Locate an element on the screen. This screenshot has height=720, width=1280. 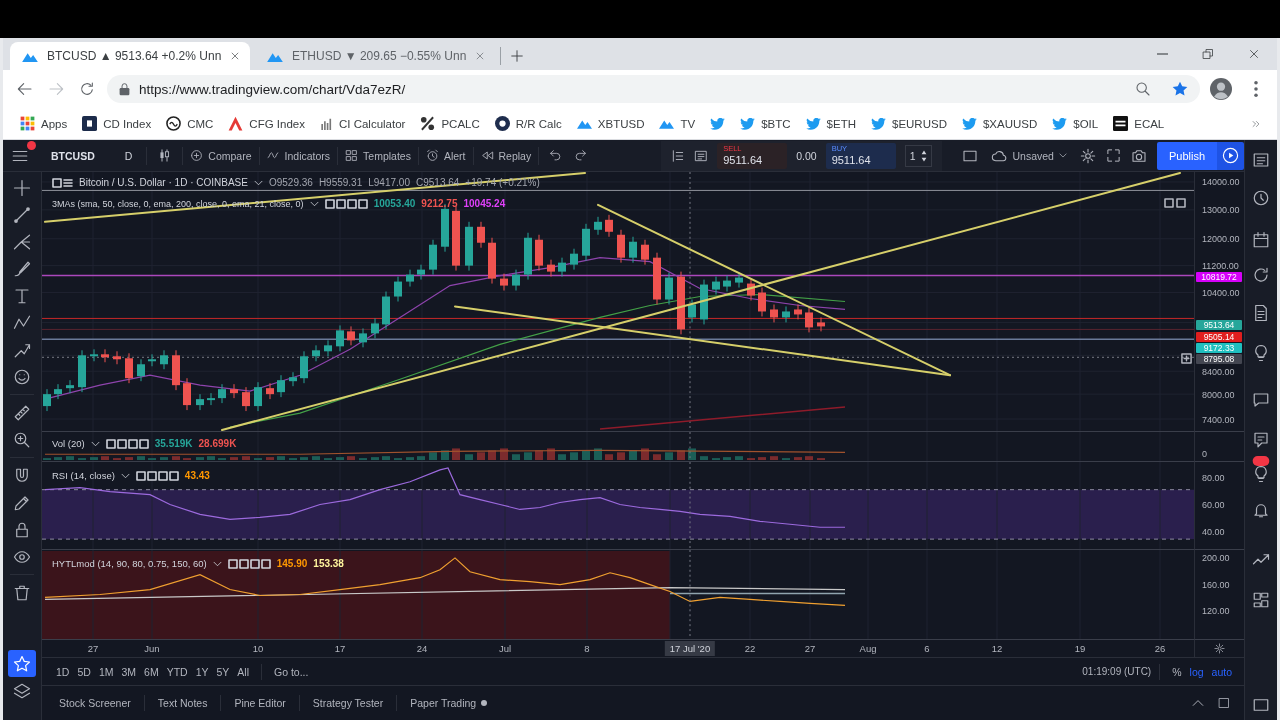
star-icon is located at coordinates (1180, 89).